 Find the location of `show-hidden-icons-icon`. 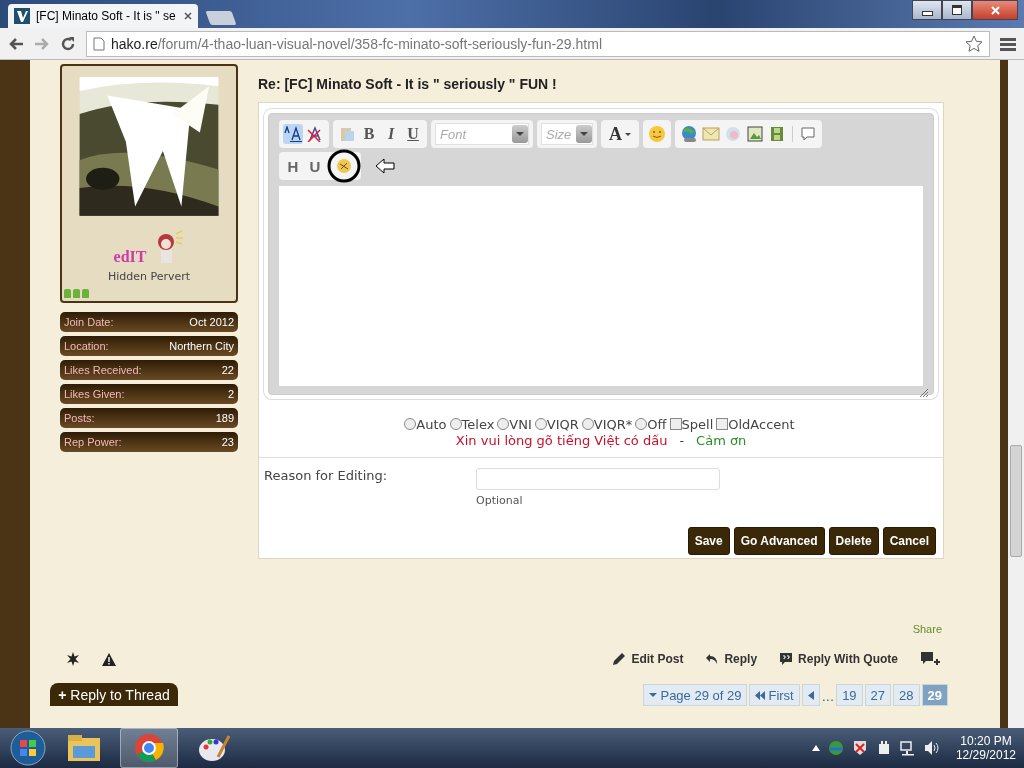

show-hidden-icons-icon is located at coordinates (815, 748).